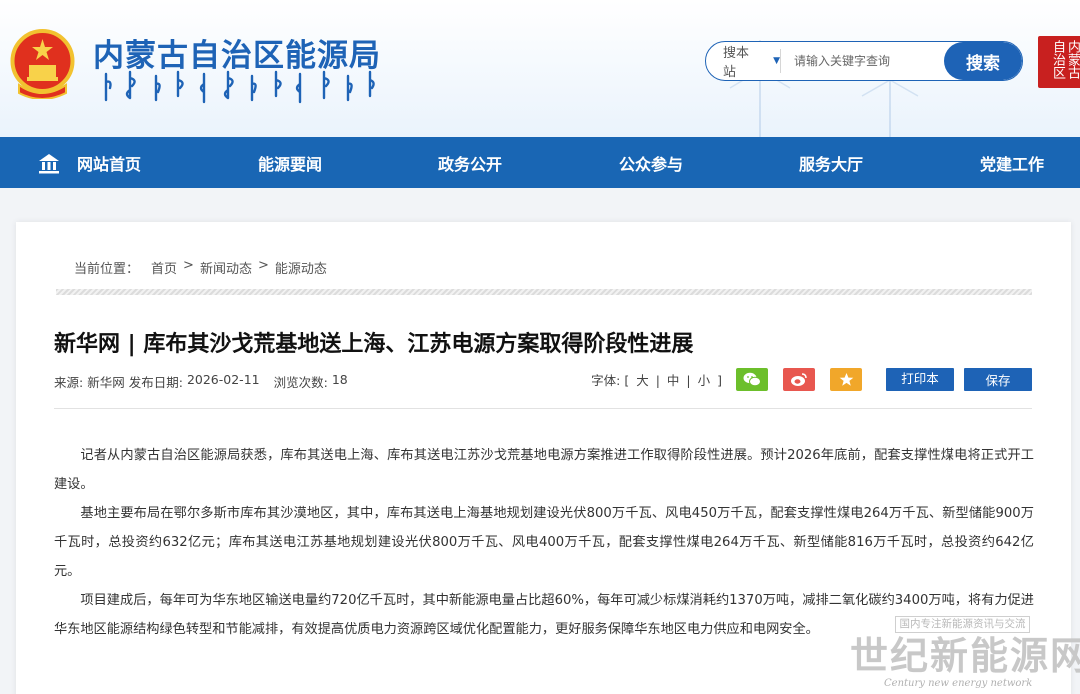  Describe the element at coordinates (42, 64) in the screenshot. I see `national-emblem-icon` at that location.